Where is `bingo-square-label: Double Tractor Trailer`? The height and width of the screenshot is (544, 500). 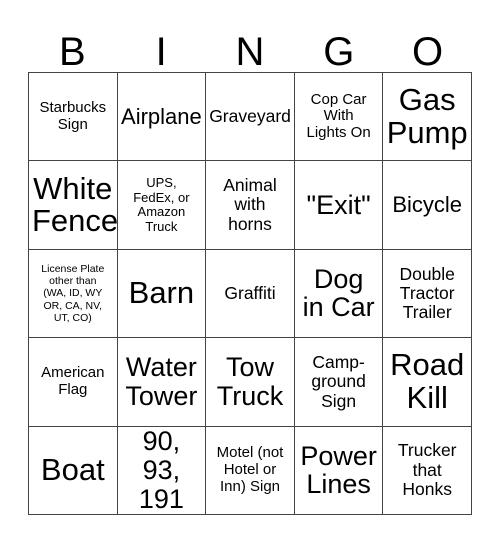
bingo-square-label: Double Tractor Trailer is located at coordinates (427, 293).